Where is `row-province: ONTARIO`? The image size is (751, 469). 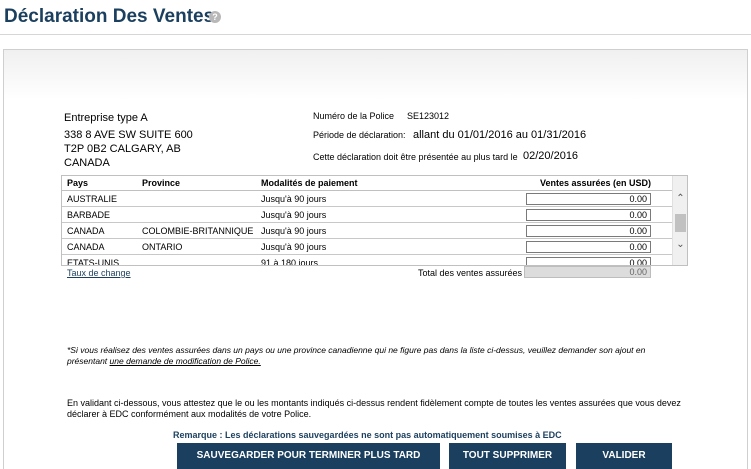
row-province: ONTARIO is located at coordinates (162, 247).